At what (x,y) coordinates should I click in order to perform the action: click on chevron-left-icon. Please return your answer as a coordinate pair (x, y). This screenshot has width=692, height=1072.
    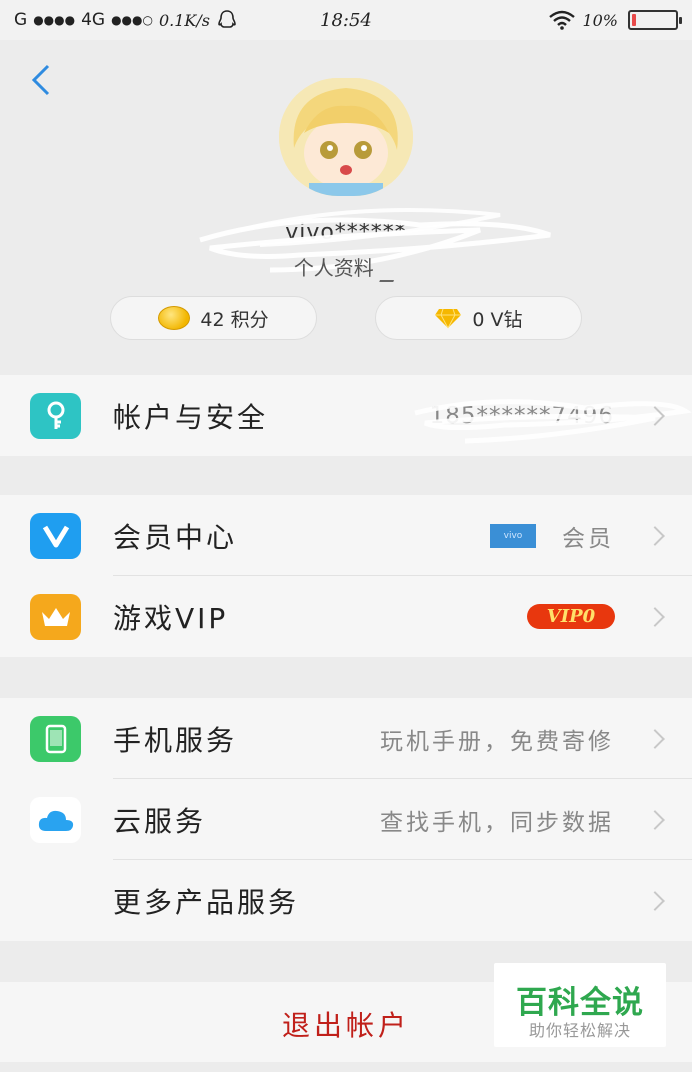
    Looking at the image, I should click on (40, 80).